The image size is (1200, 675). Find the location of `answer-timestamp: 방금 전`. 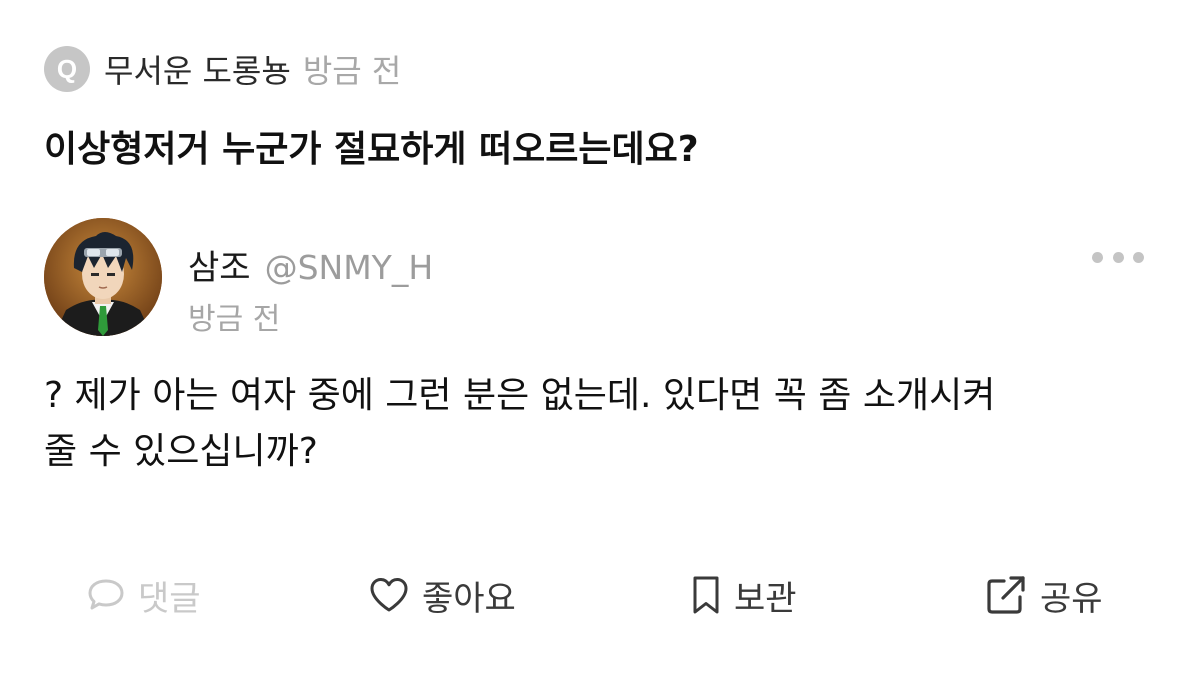

answer-timestamp: 방금 전 is located at coordinates (234, 319).